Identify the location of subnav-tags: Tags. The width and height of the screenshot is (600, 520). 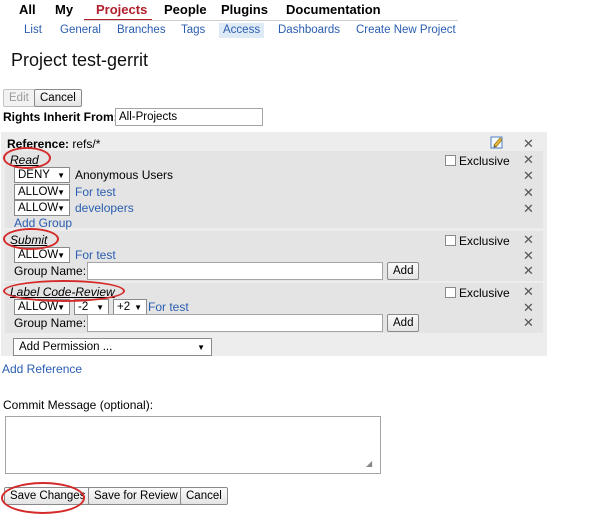
(193, 30).